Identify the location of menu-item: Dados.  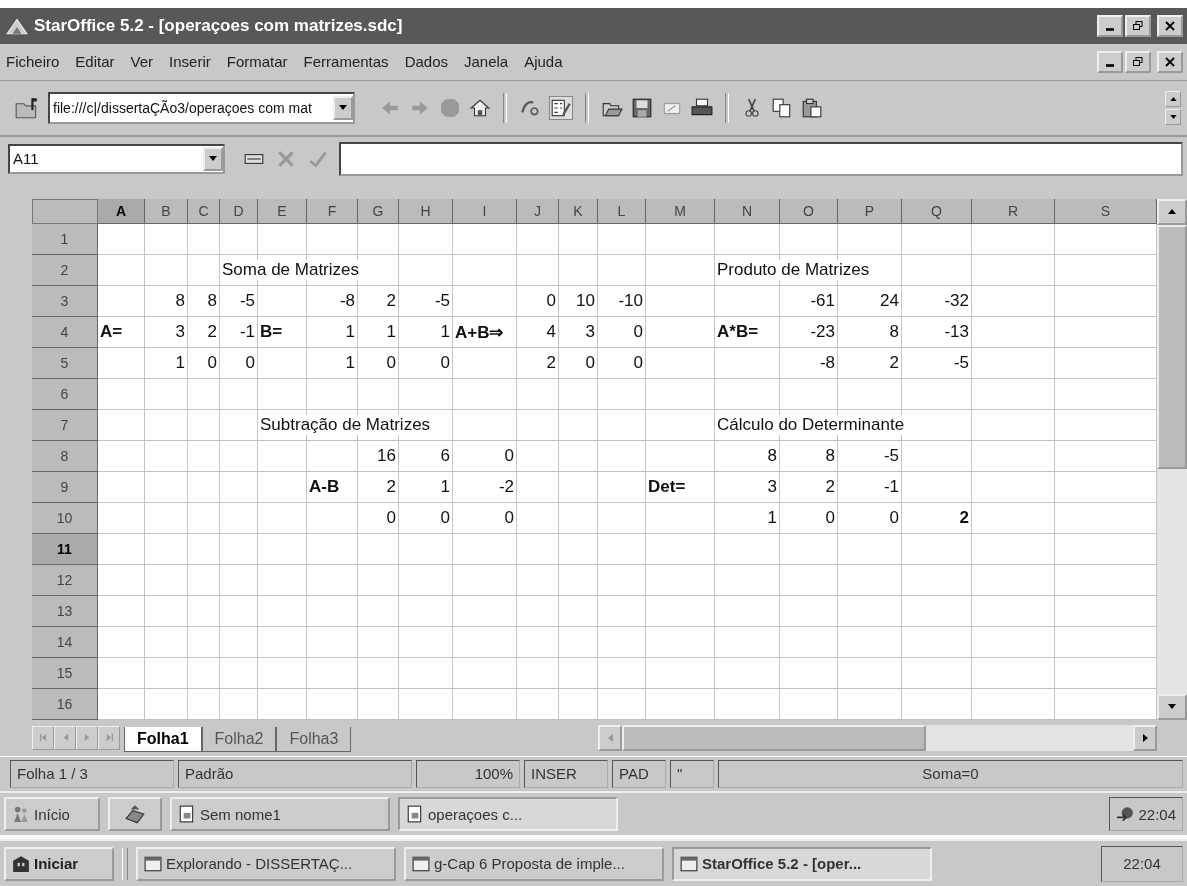
(426, 62).